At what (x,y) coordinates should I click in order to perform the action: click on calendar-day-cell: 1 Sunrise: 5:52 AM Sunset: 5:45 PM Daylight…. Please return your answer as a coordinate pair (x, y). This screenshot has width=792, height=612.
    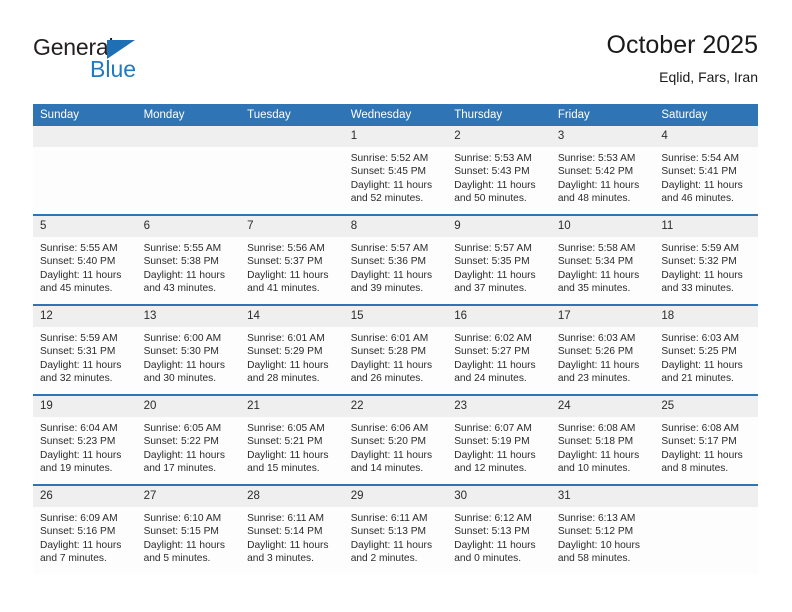
    Looking at the image, I should click on (395, 170).